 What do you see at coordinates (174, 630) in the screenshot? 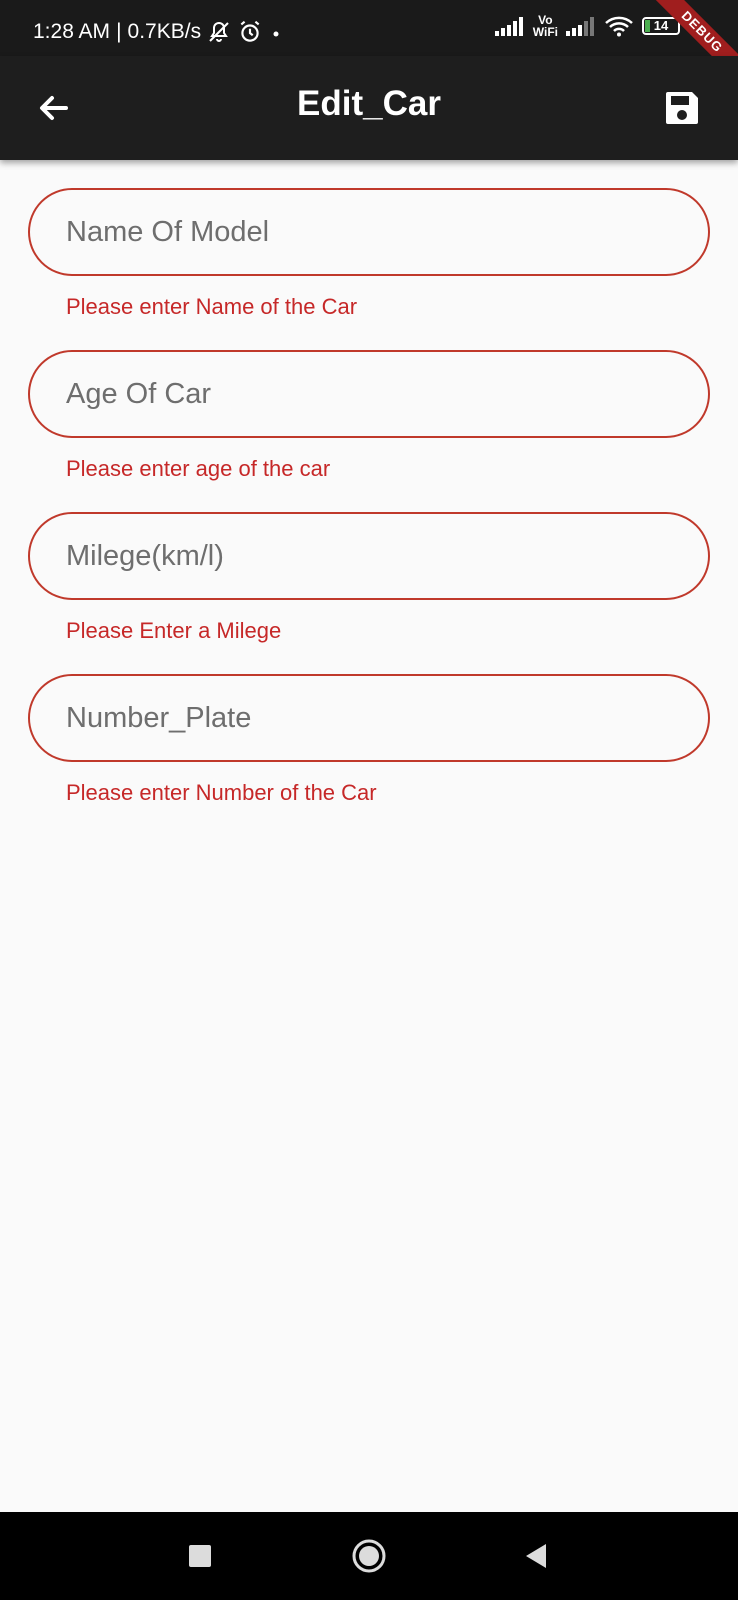
I see `mileage-error: Please Enter a Milege` at bounding box center [174, 630].